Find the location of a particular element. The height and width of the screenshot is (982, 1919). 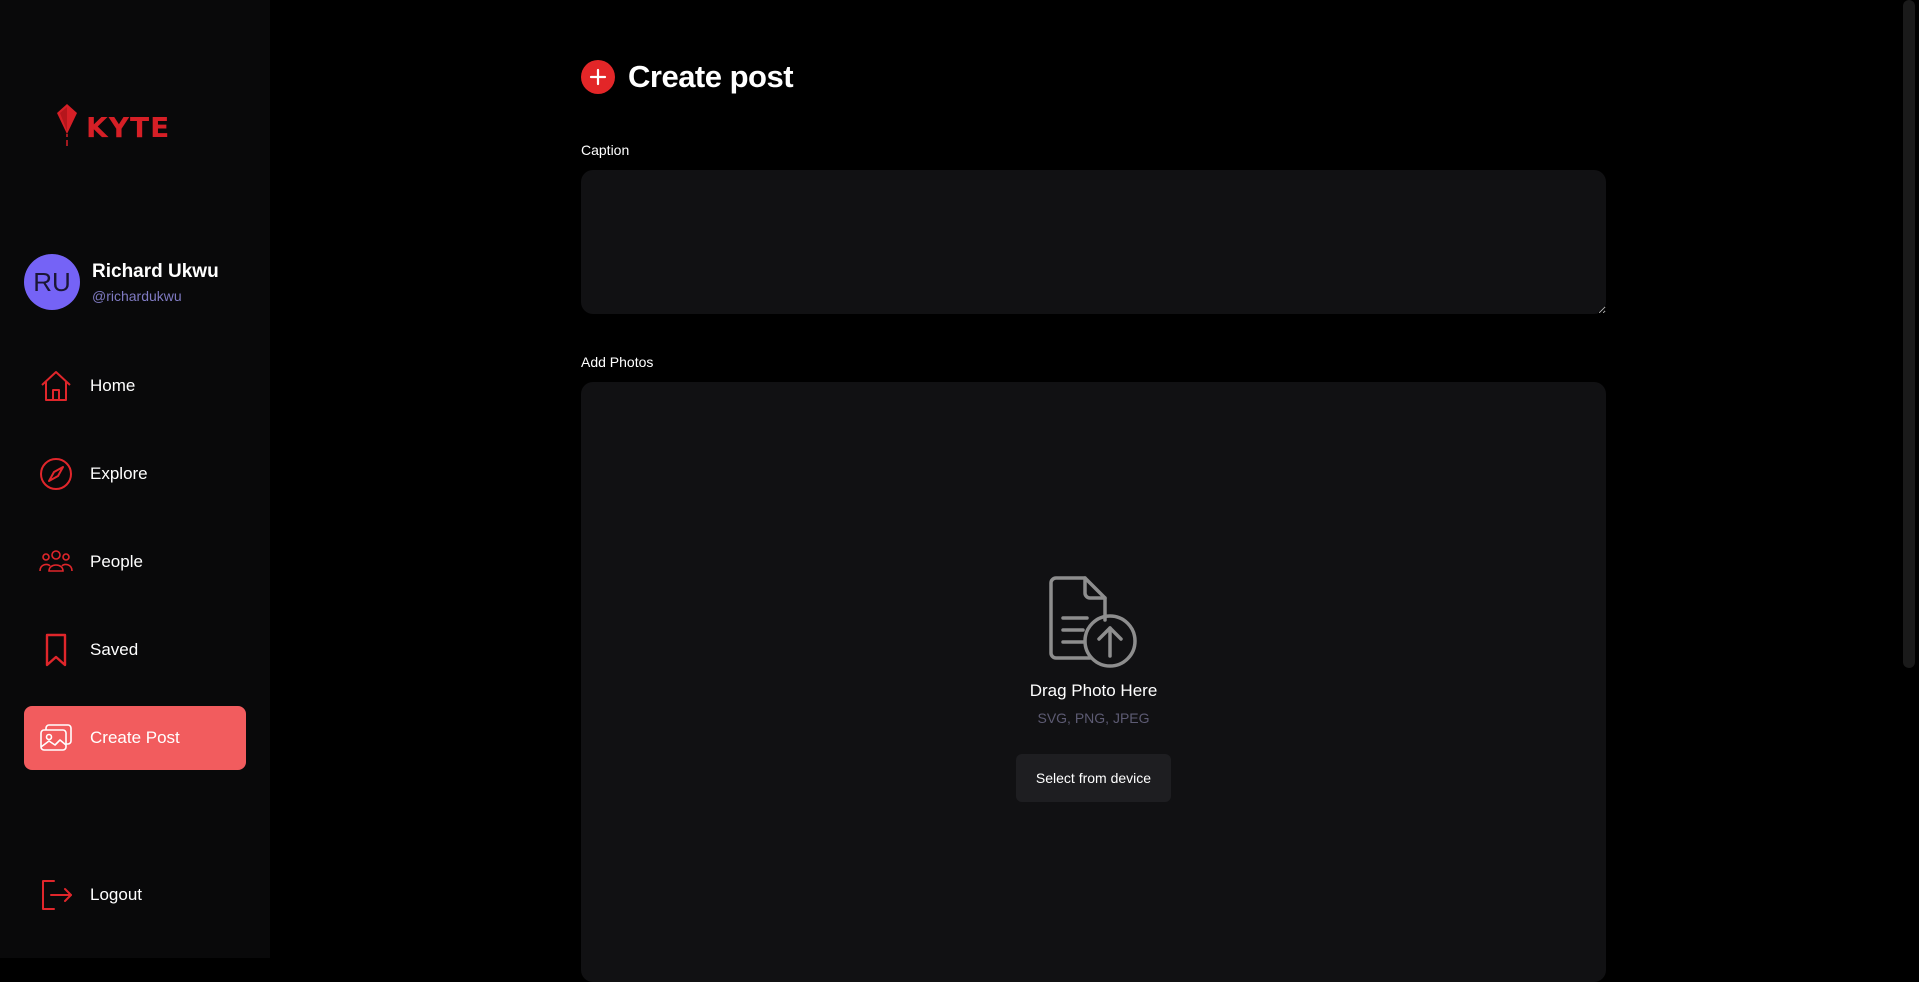

drag-photo-text: Drag Photo Here is located at coordinates (1093, 690).